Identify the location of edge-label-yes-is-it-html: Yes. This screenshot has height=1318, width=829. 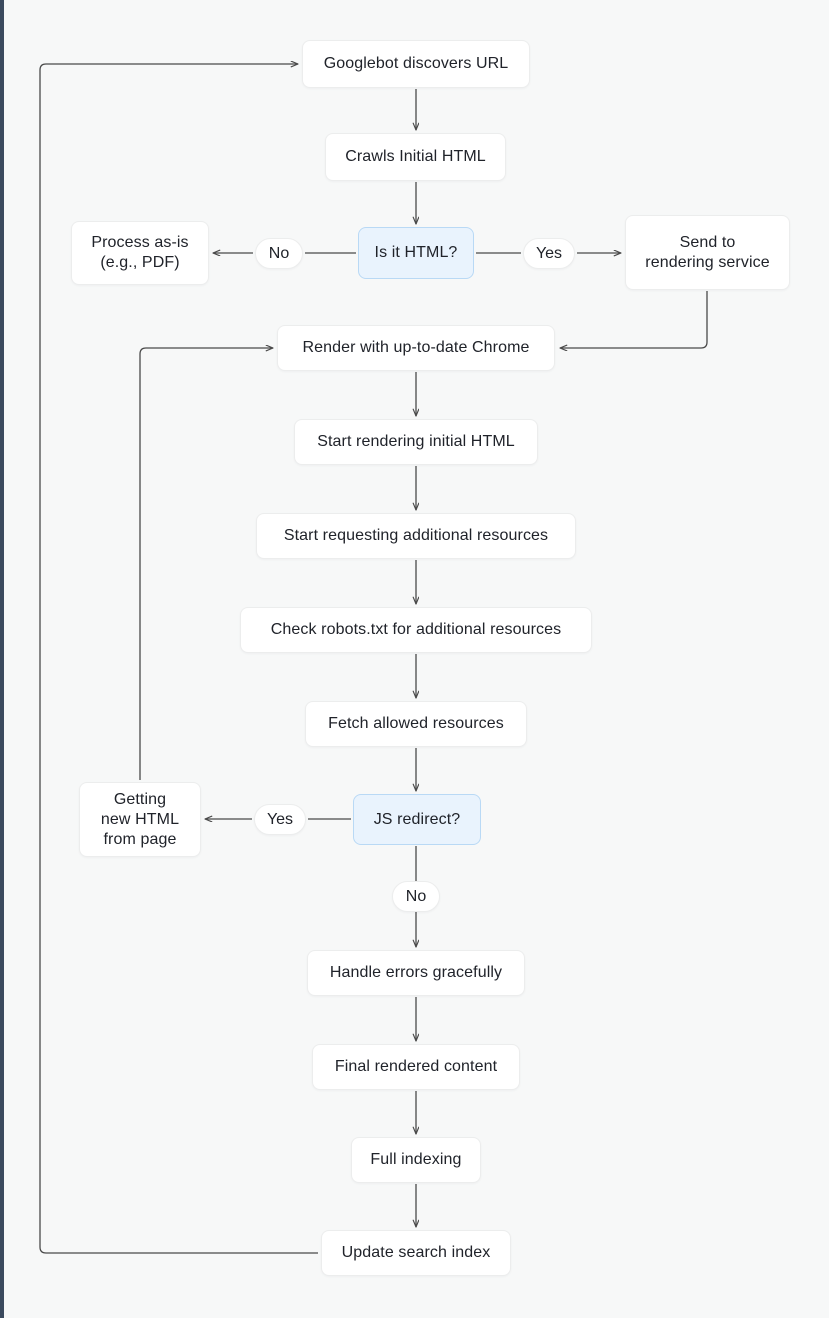
(549, 253).